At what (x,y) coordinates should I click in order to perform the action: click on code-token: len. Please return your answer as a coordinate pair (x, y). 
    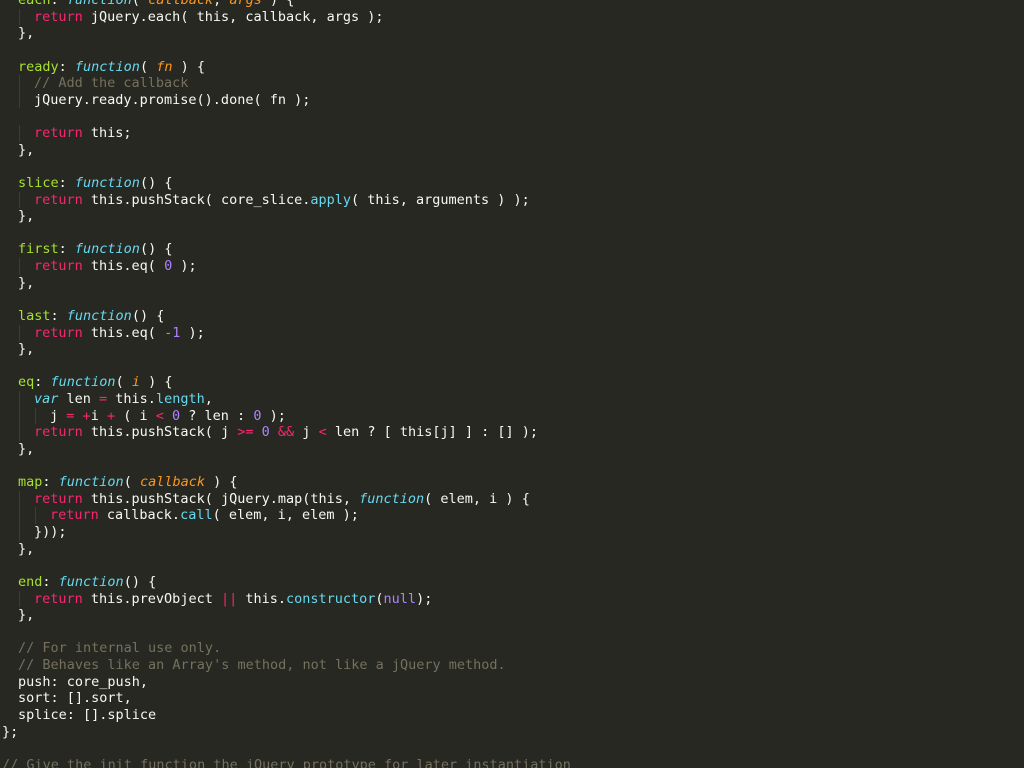
    Looking at the image, I should click on (79, 399).